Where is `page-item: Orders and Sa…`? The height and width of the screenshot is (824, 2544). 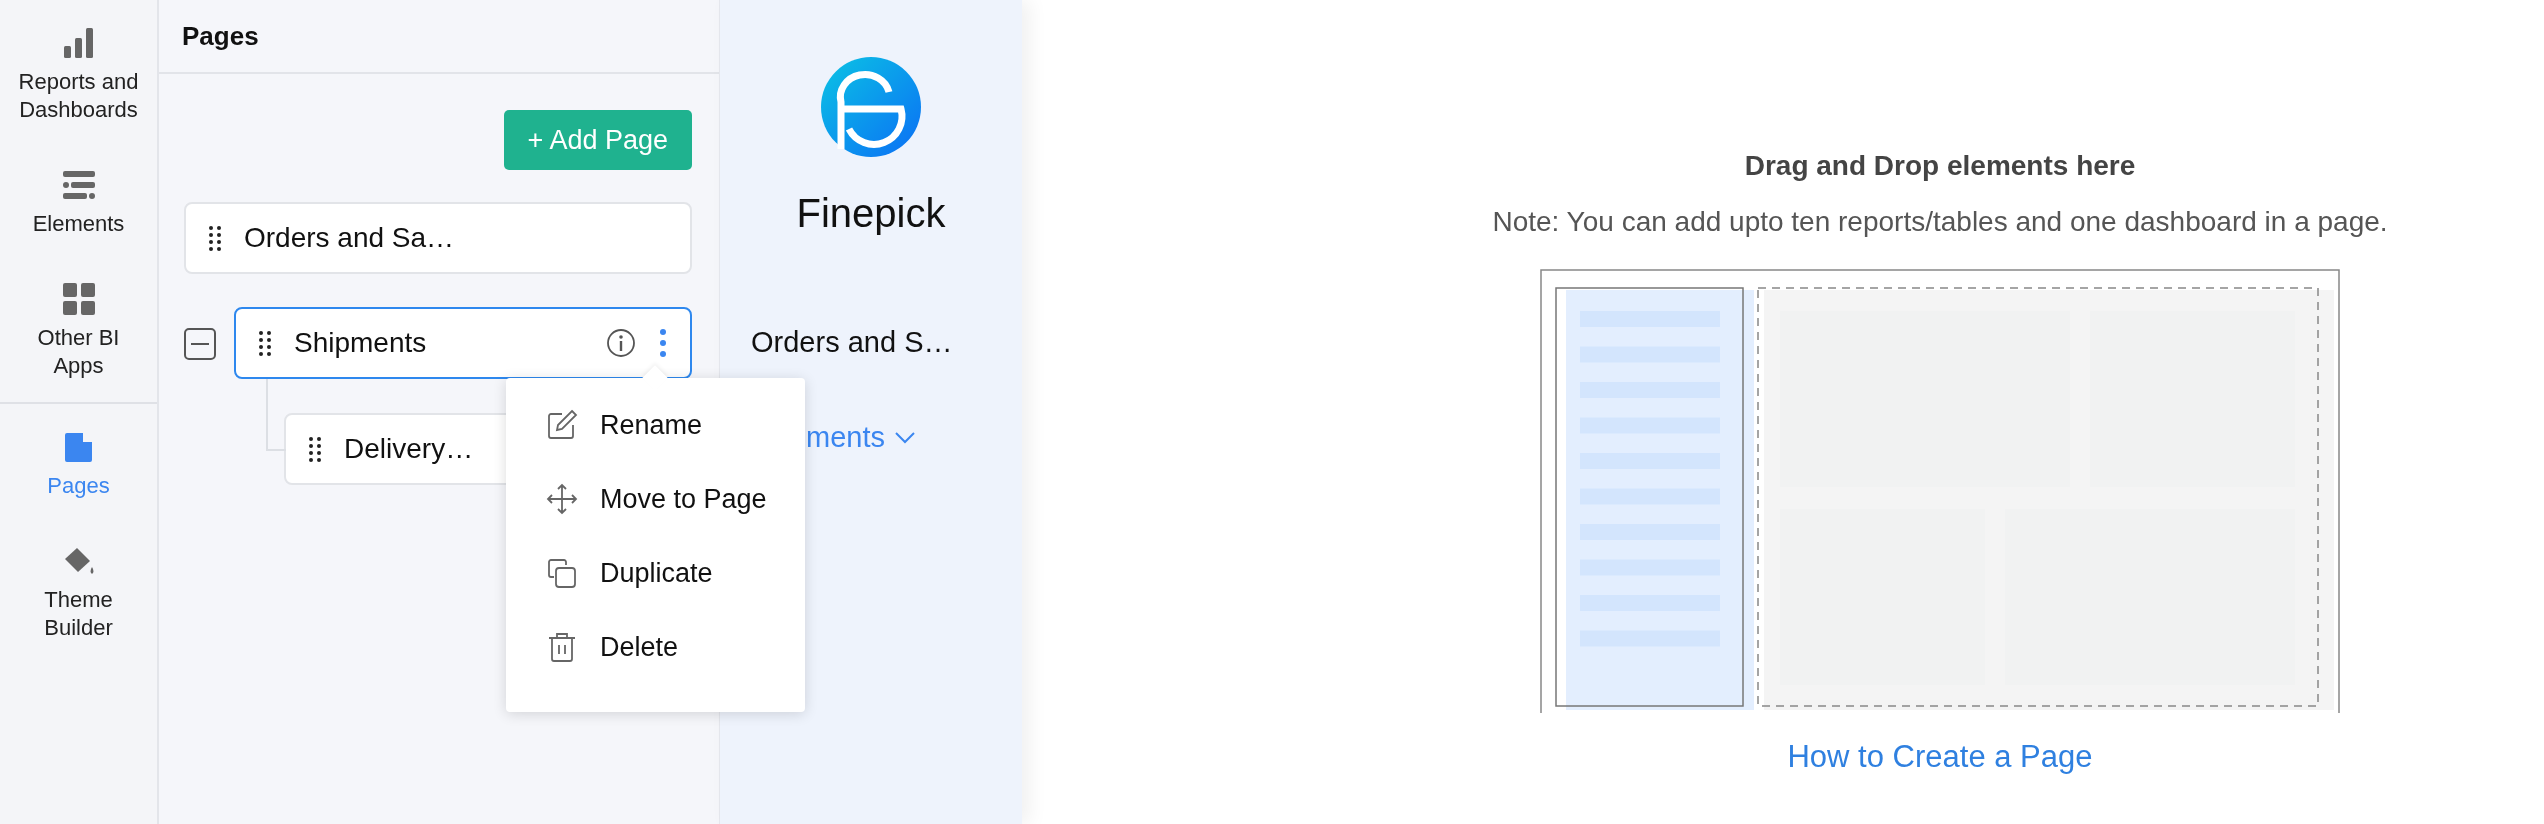
page-item: Orders and Sa… is located at coordinates (438, 238).